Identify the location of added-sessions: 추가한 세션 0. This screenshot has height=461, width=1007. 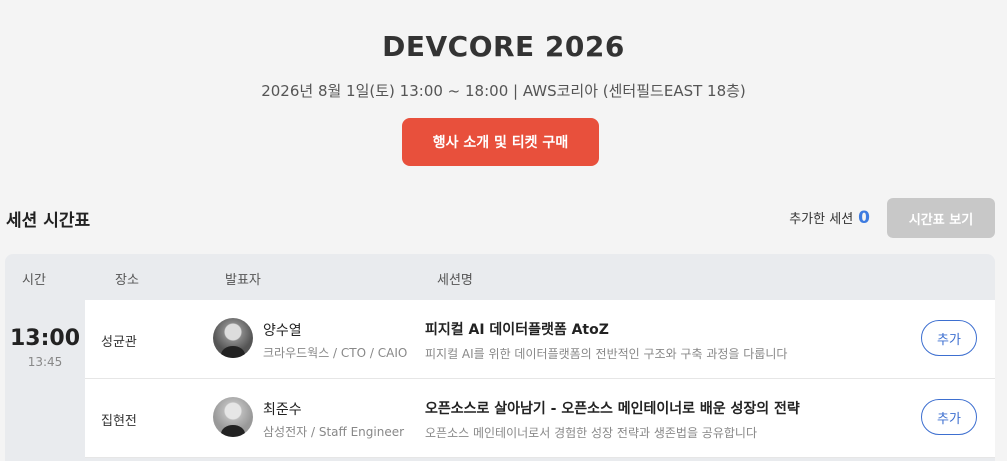
(829, 218).